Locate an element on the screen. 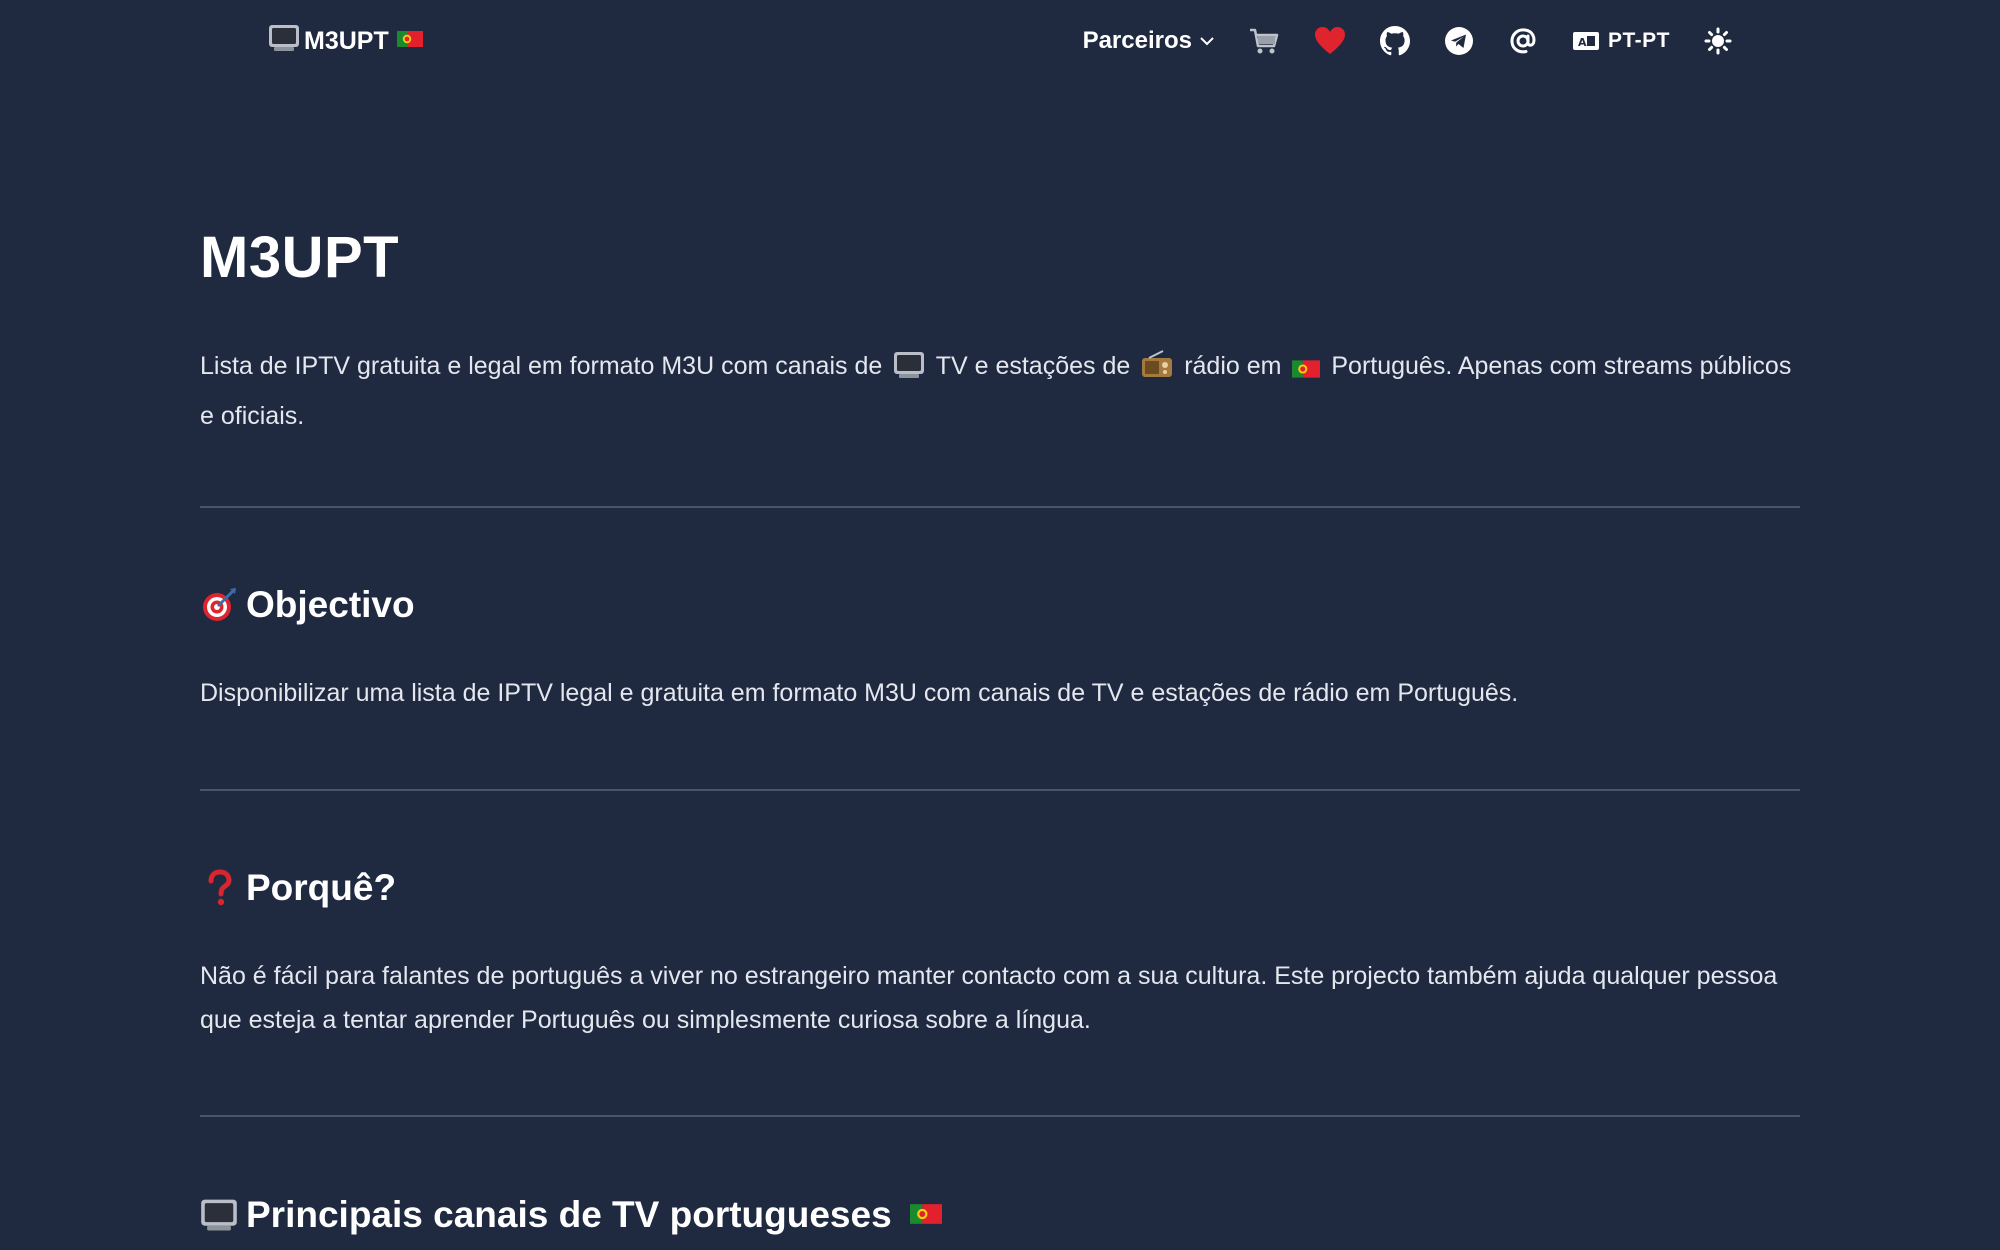 This screenshot has width=2000, height=1250. theme-toggle is located at coordinates (1718, 41).